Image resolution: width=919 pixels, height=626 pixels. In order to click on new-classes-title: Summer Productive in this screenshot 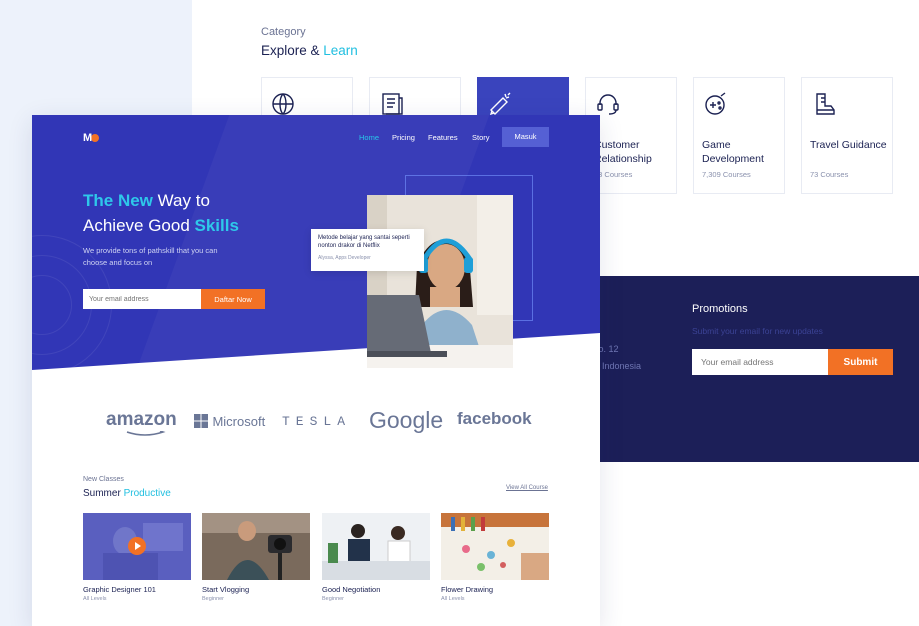, I will do `click(127, 493)`.